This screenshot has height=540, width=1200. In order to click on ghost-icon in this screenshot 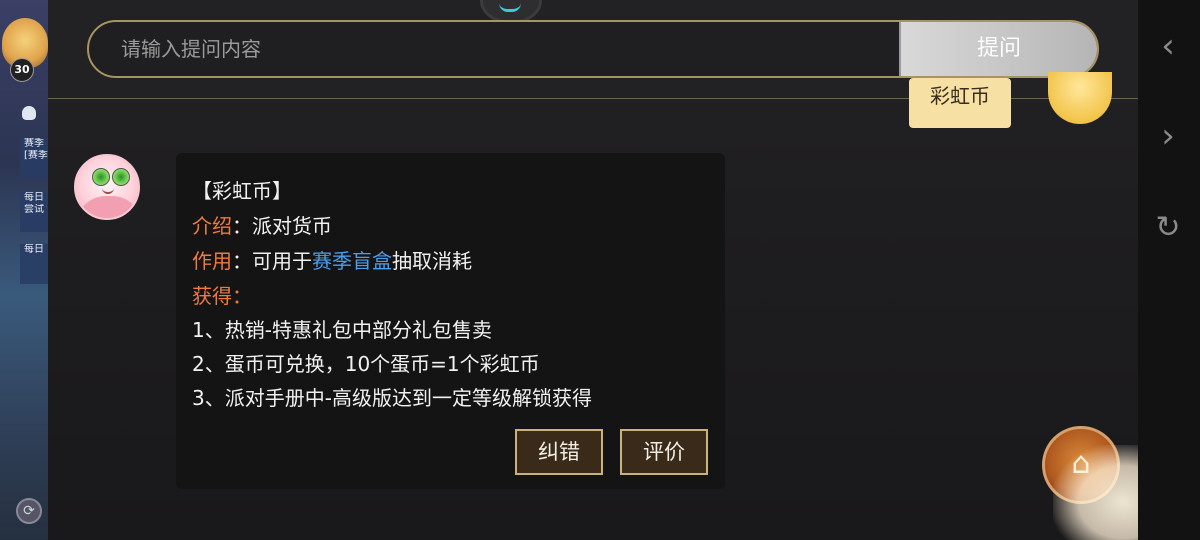, I will do `click(29, 113)`.